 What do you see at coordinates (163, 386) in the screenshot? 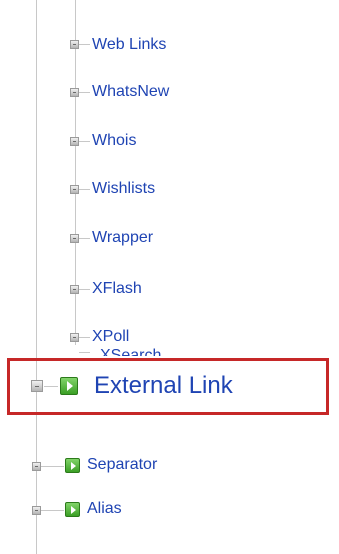
I see `menu-type-label: External Link` at bounding box center [163, 386].